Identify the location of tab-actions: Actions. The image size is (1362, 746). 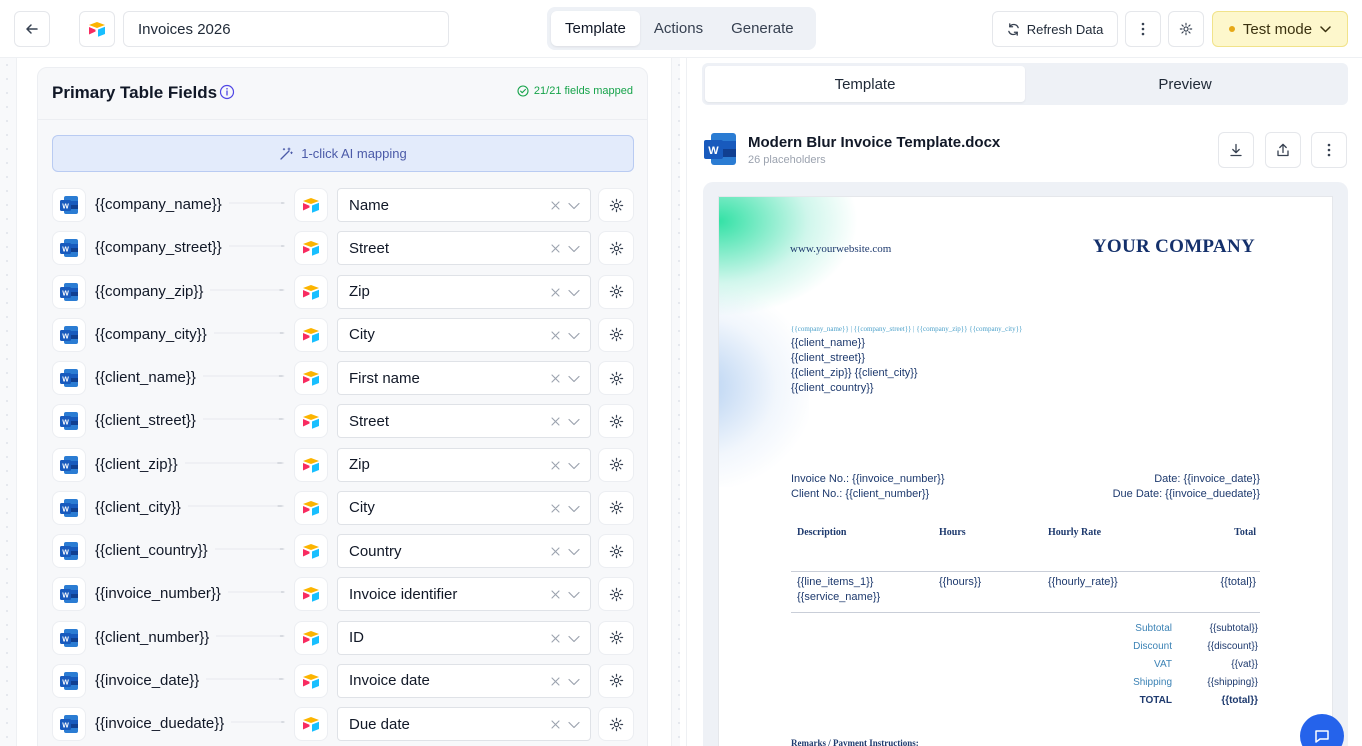
(678, 28).